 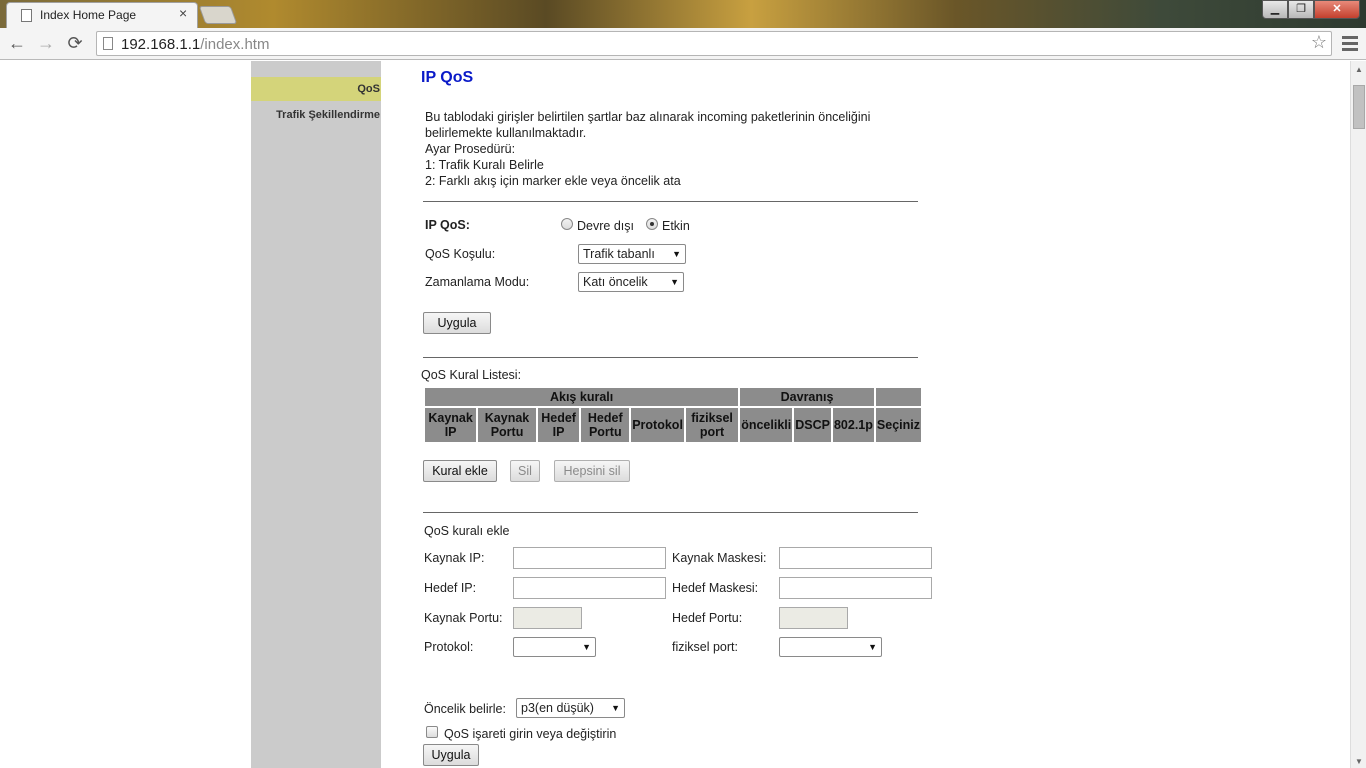 I want to click on apply-settings-button: Uygula, so click(x=457, y=323).